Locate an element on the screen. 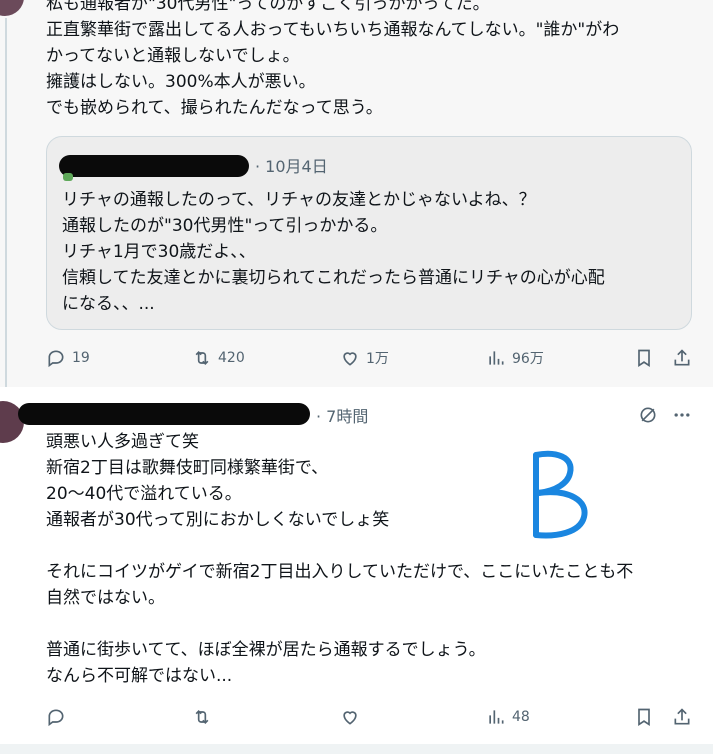 This screenshot has height=754, width=713. quoted-line: 通報したのが"30代男性"って引っかかる。 is located at coordinates (225, 226).